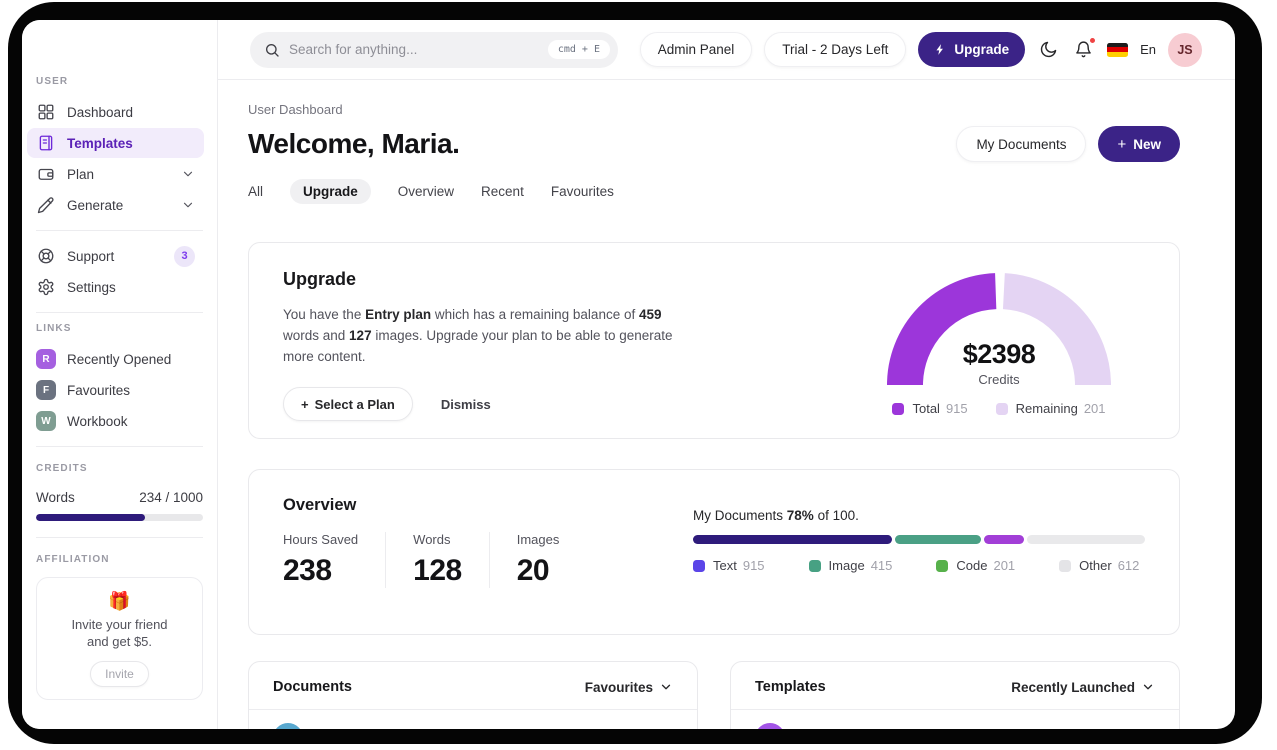 The width and height of the screenshot is (1277, 750). I want to click on documents-card-header: Documents Favourites, so click(473, 686).